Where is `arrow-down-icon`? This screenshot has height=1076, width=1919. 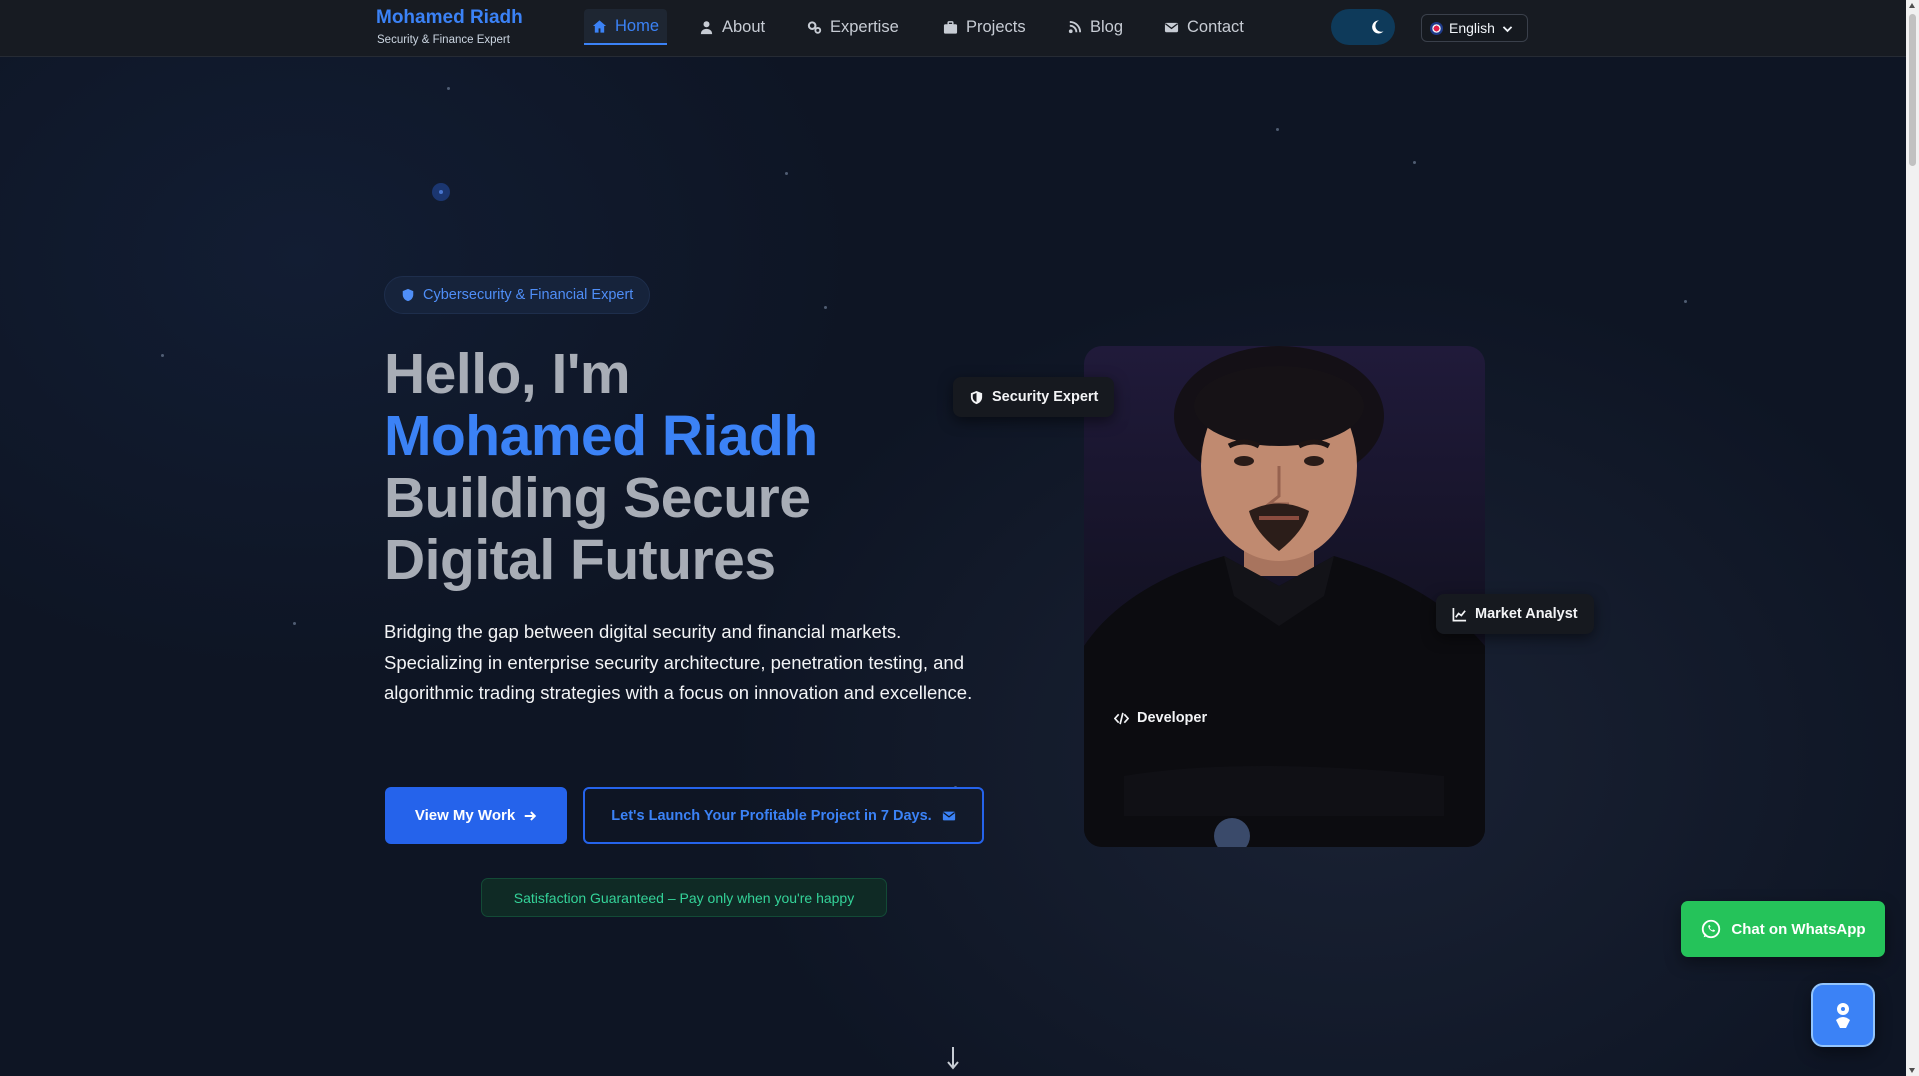
arrow-down-icon is located at coordinates (953, 1058).